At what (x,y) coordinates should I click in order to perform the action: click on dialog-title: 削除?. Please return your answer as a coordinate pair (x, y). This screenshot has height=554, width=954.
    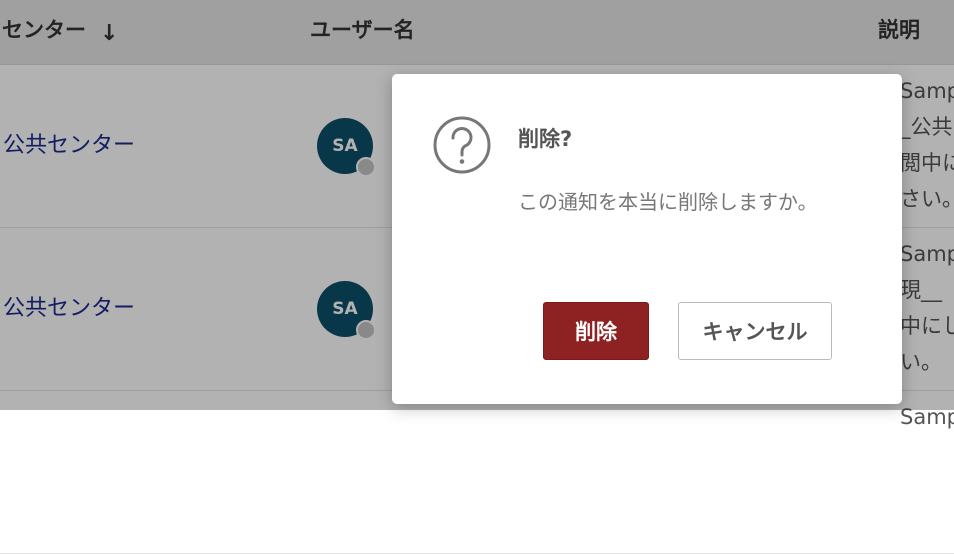
    Looking at the image, I should click on (545, 139).